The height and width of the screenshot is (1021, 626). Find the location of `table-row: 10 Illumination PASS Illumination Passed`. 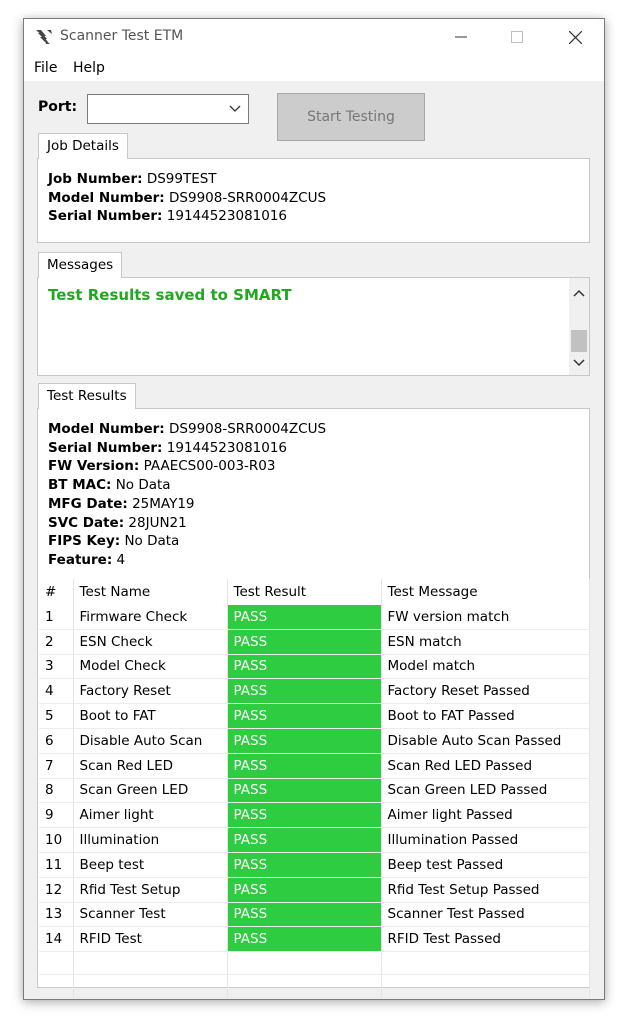

table-row: 10 Illumination PASS Illumination Passed is located at coordinates (314, 840).